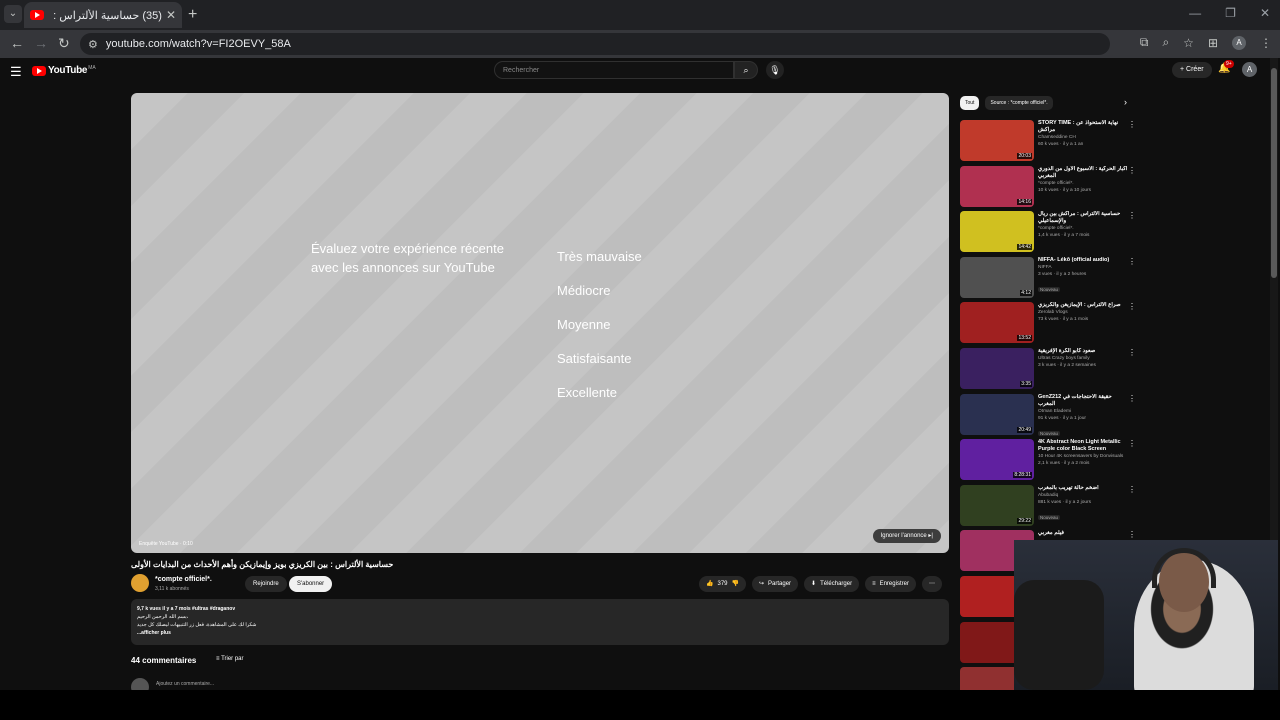 This screenshot has width=1280, height=720. Describe the element at coordinates (1165, 42) in the screenshot. I see `zoom-icon: ⌕` at that location.